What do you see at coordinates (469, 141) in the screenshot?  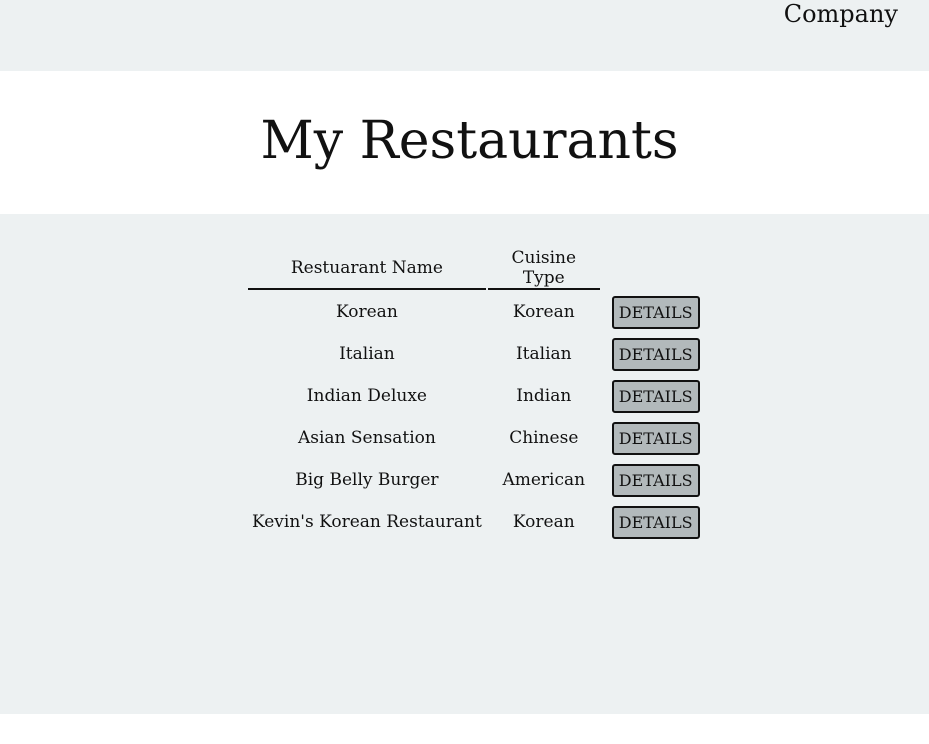 I see `page-title: My Restaurants` at bounding box center [469, 141].